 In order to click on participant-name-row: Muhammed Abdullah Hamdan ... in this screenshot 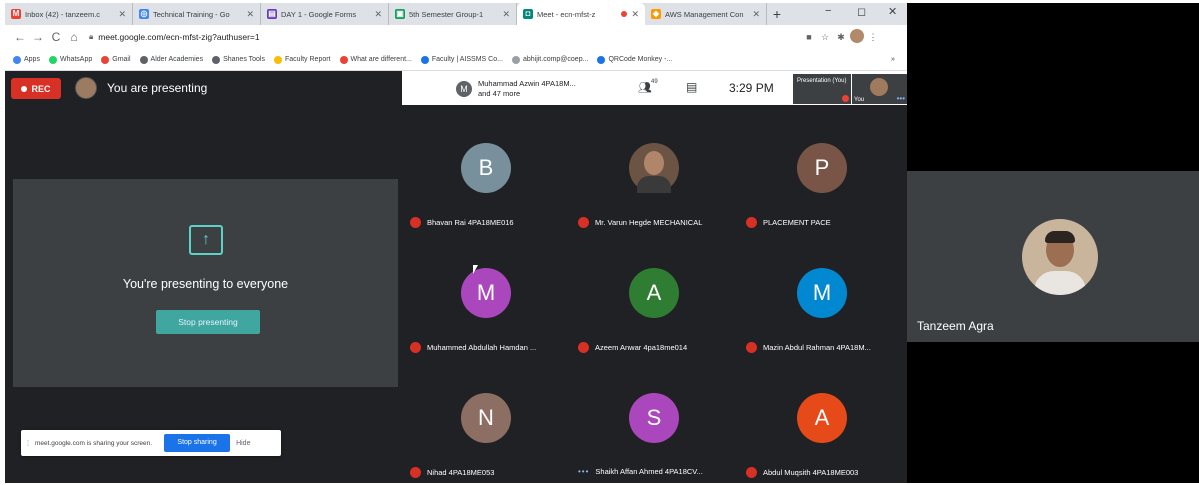, I will do `click(473, 347)`.